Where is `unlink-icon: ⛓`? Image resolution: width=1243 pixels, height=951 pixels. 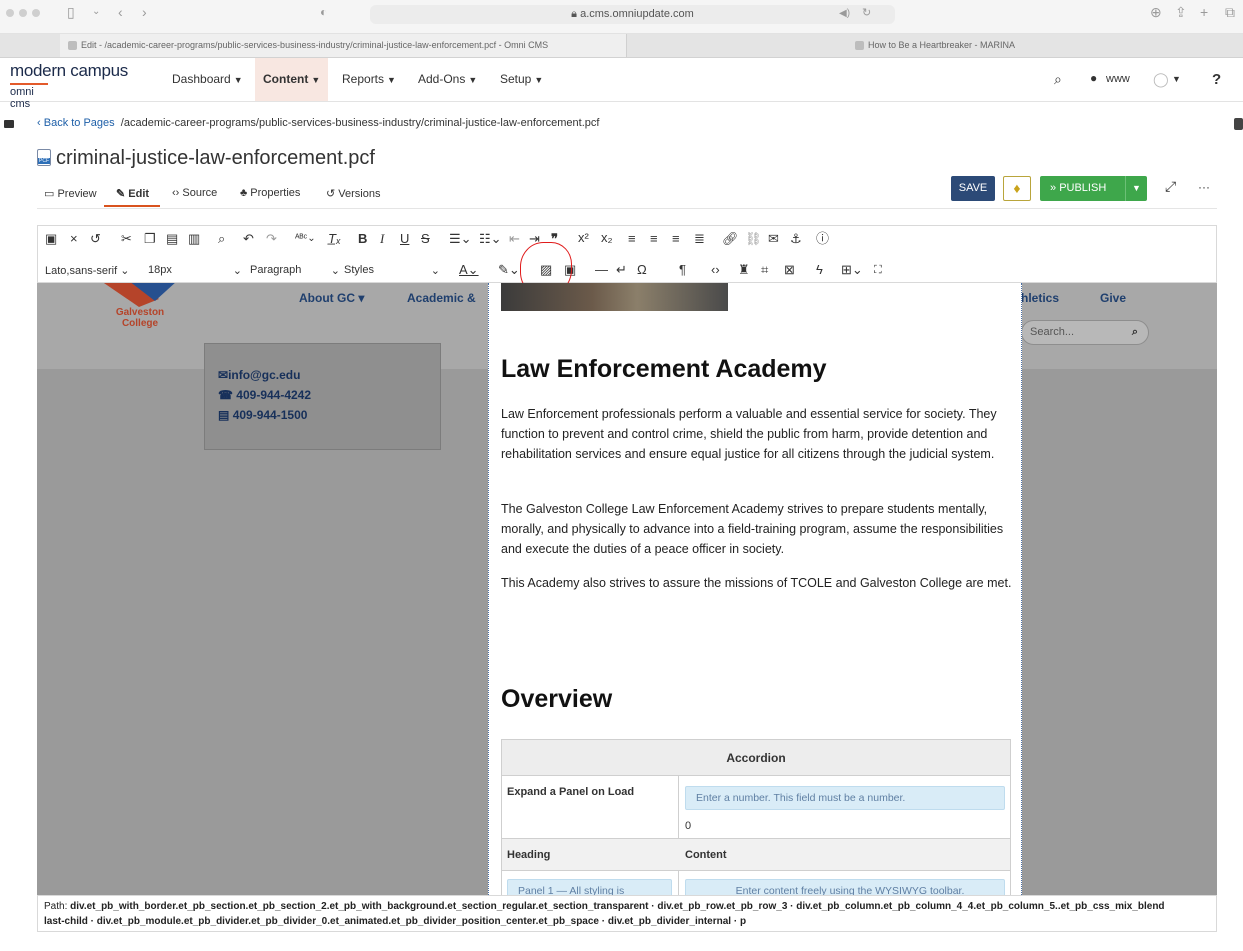
unlink-icon: ⛓ is located at coordinates (753, 239).